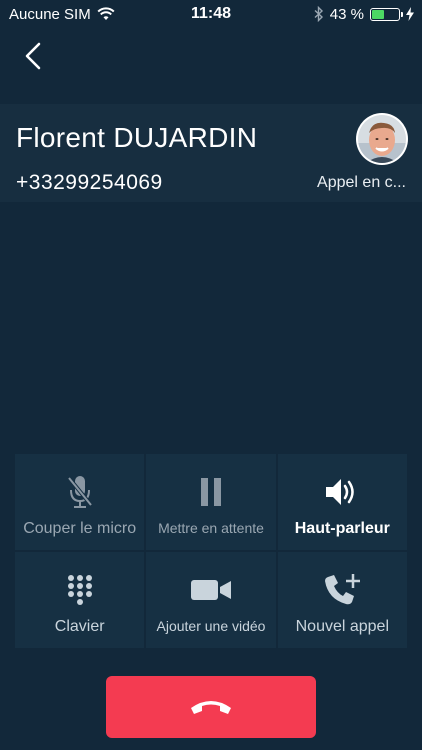 This screenshot has height=750, width=422. I want to click on back-button, so click(33, 56).